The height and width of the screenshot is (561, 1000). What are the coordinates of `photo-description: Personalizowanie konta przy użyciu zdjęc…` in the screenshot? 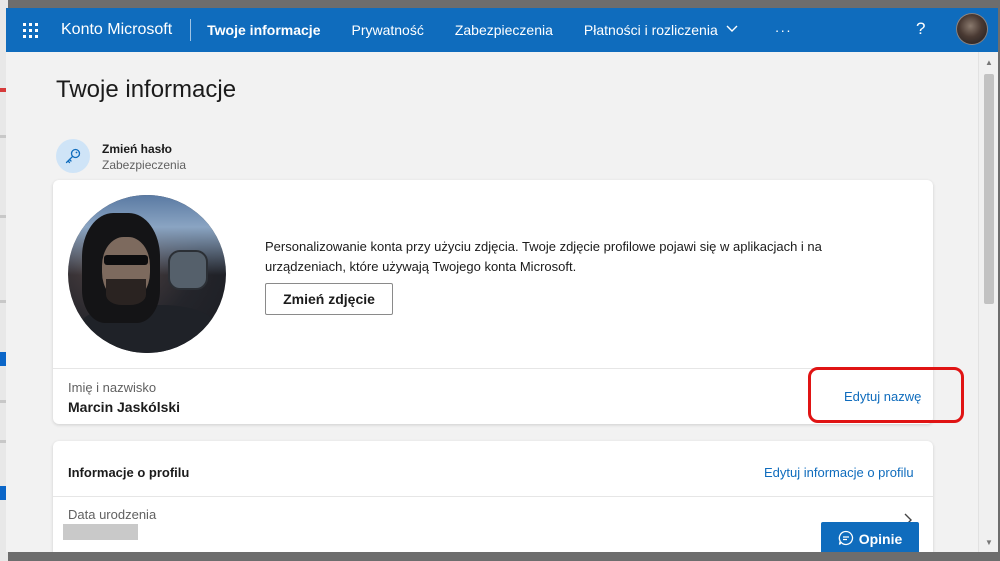 It's located at (543, 256).